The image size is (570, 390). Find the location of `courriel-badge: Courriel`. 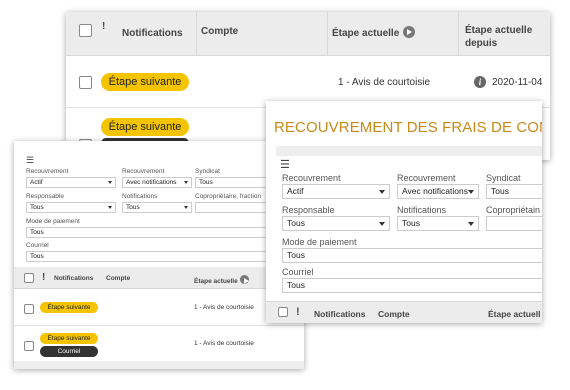

courriel-badge: Courriel is located at coordinates (69, 351).